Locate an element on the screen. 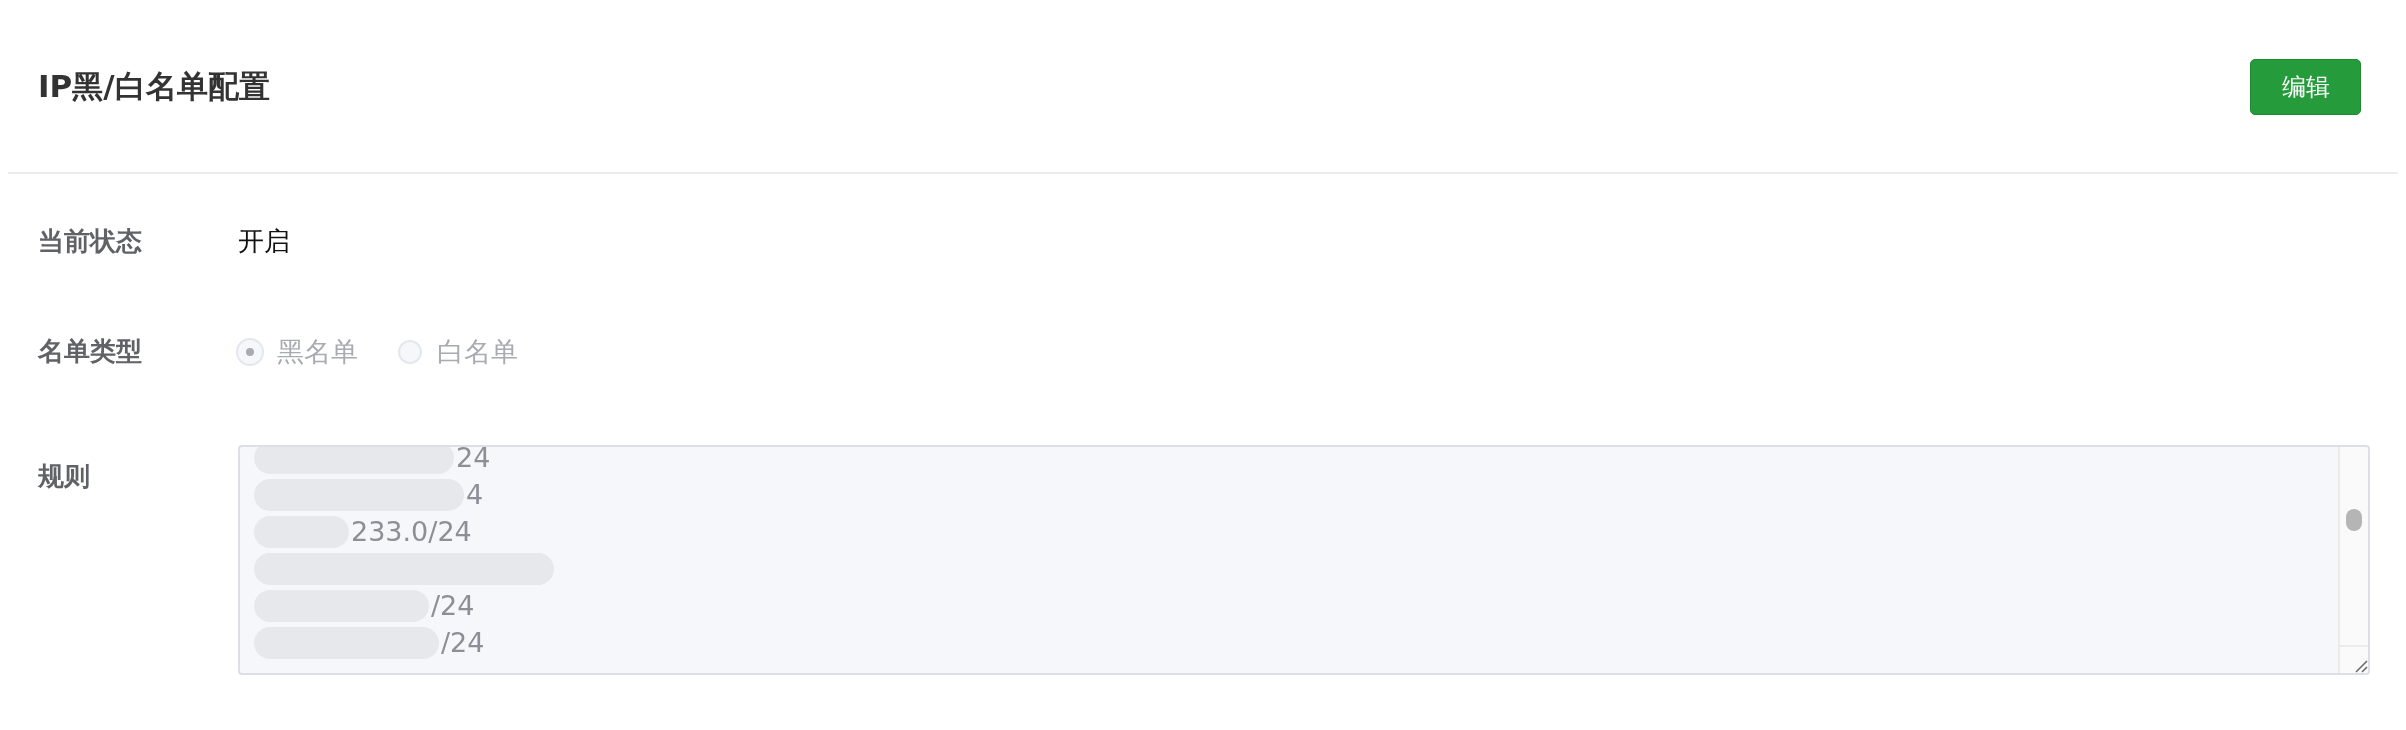 The image size is (2406, 730). field-label: 当前状态 is located at coordinates (90, 241).